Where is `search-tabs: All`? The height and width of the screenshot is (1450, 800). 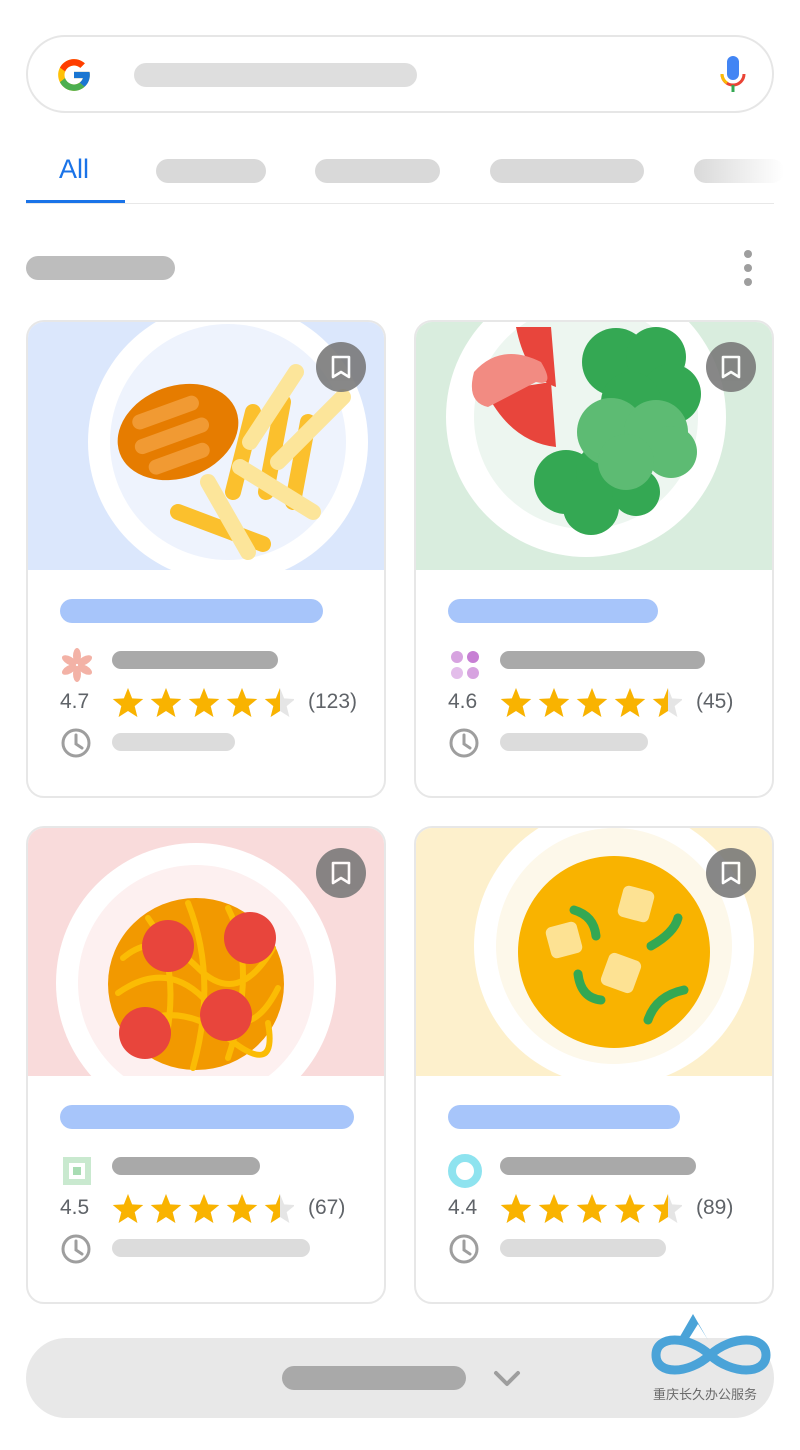 search-tabs: All is located at coordinates (405, 173).